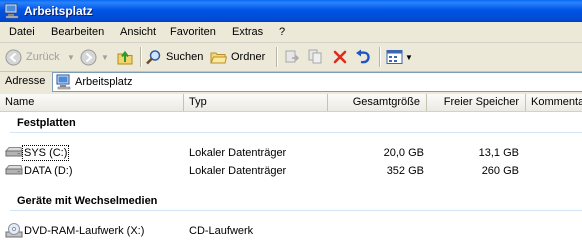 This screenshot has height=250, width=582. What do you see at coordinates (87, 201) in the screenshot?
I see `group-header-removable-devices: Geräte mit Wechselmedien` at bounding box center [87, 201].